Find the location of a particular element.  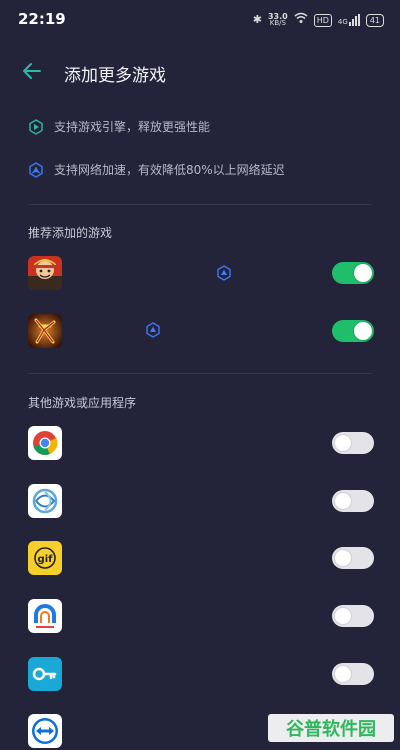

feature-game-engine: 支持游戏引擎，释放更强性能 is located at coordinates (119, 126).